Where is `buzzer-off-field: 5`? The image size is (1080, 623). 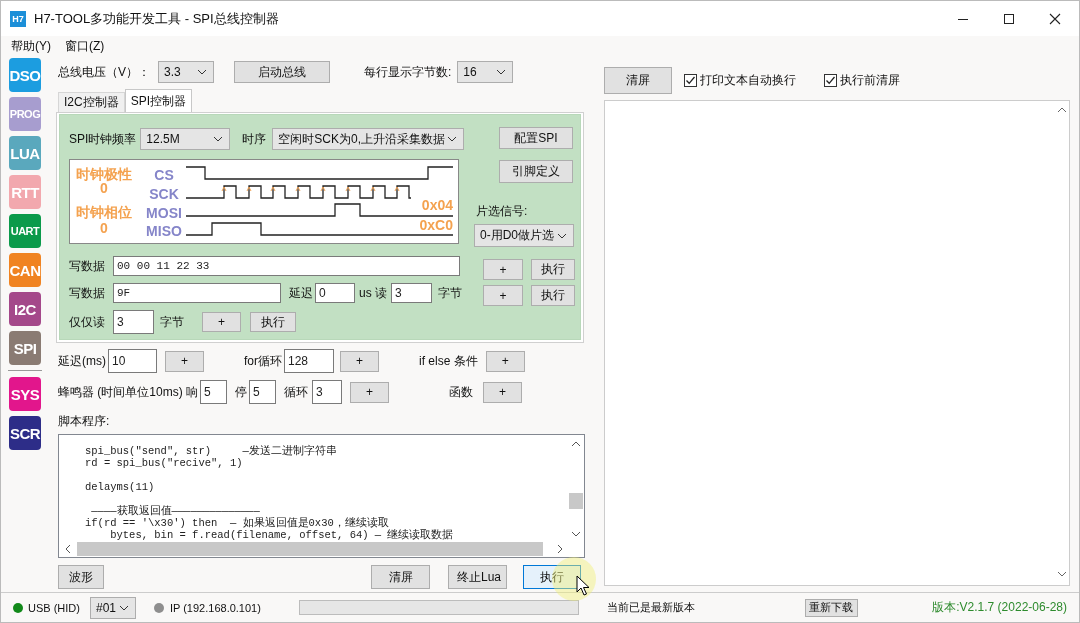 buzzer-off-field: 5 is located at coordinates (262, 392).